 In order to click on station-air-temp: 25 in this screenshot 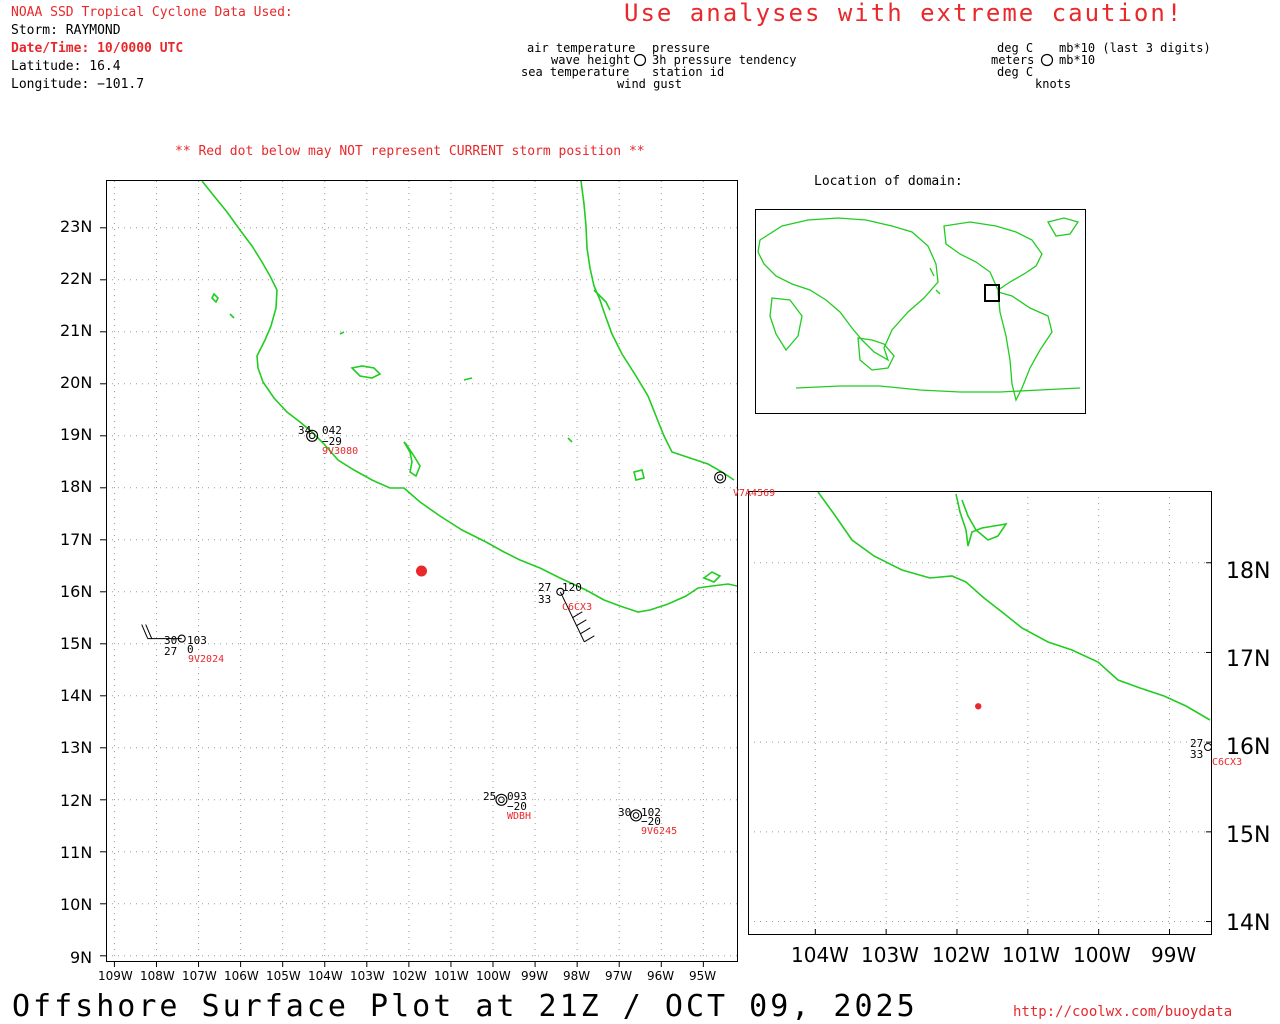, I will do `click(490, 796)`.